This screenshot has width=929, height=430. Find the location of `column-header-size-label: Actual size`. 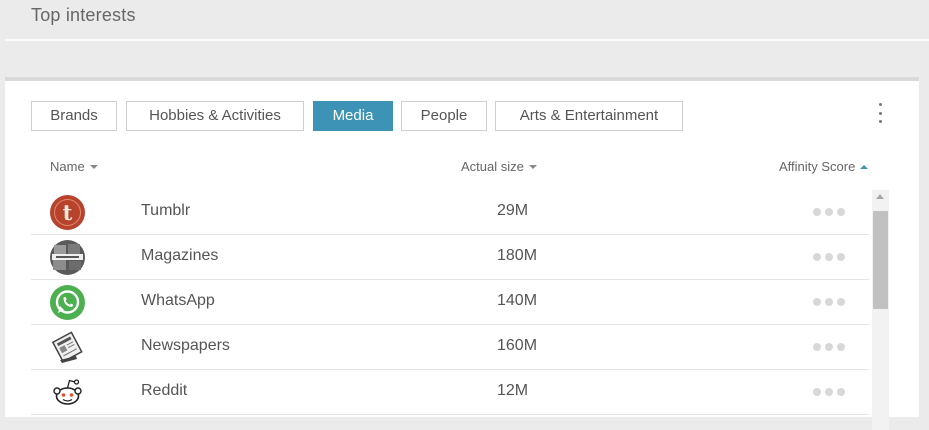

column-header-size-label: Actual size is located at coordinates (492, 166).